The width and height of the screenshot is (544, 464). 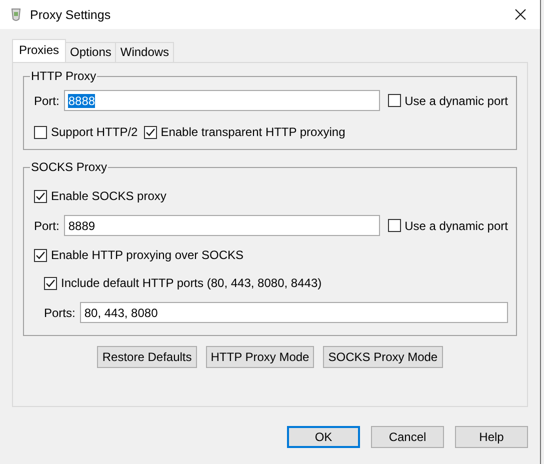 What do you see at coordinates (94, 132) in the screenshot?
I see `checkbox-label: Support HTTP/2` at bounding box center [94, 132].